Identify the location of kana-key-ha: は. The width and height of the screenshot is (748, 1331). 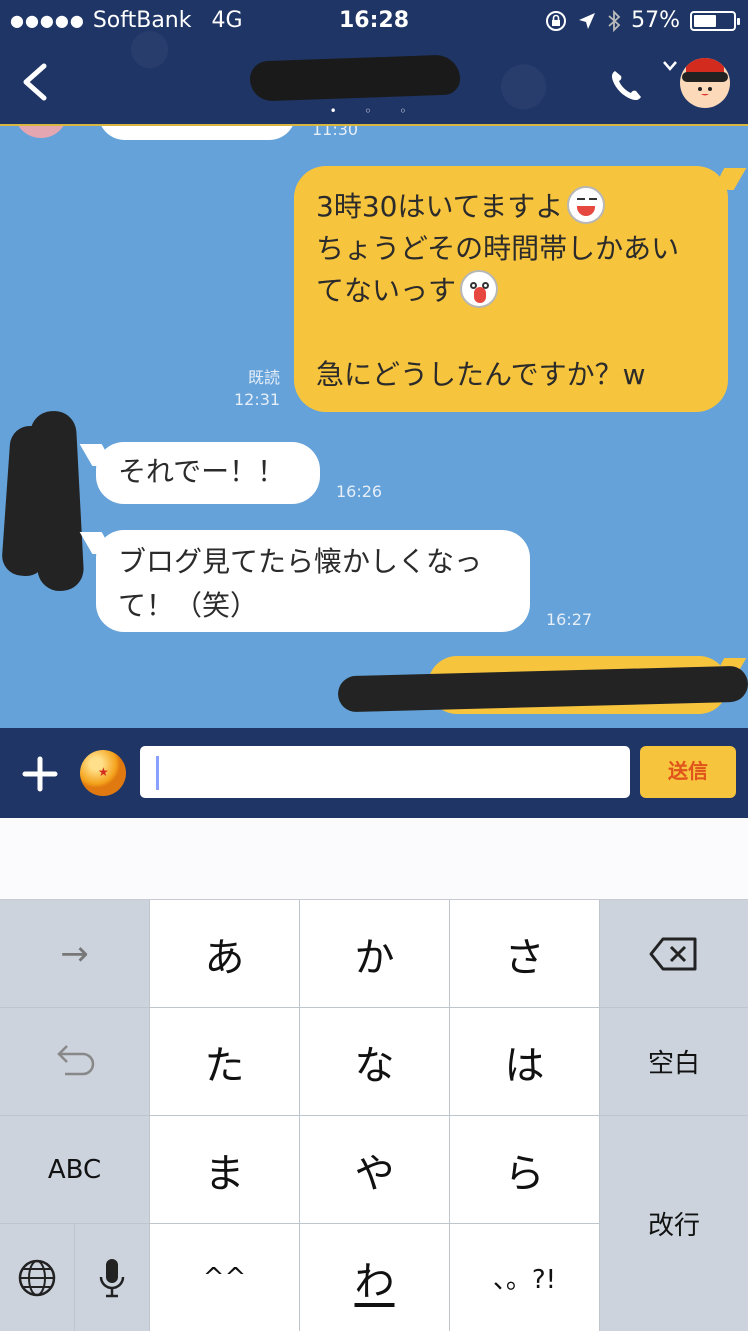
(524, 1061).